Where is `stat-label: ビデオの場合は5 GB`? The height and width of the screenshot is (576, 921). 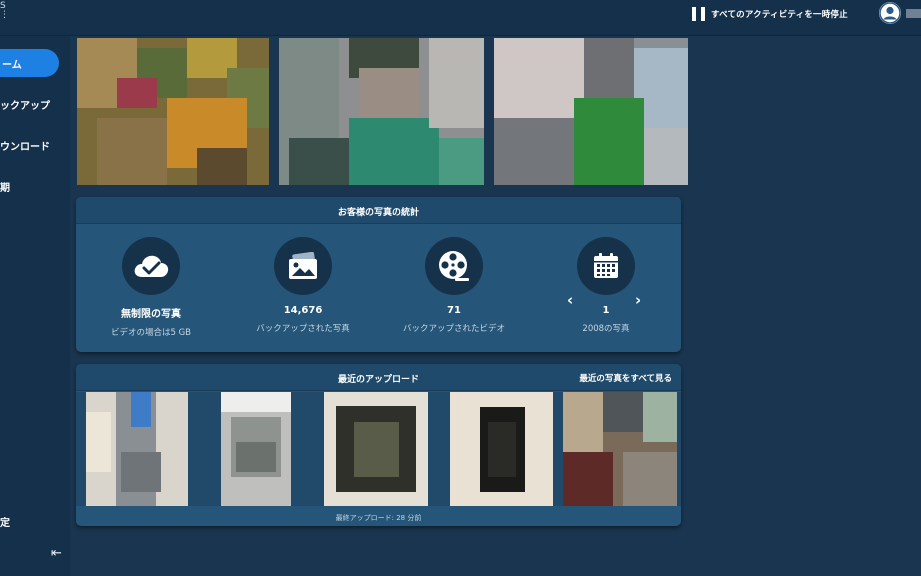
stat-label: ビデオの場合は5 GB is located at coordinates (151, 333).